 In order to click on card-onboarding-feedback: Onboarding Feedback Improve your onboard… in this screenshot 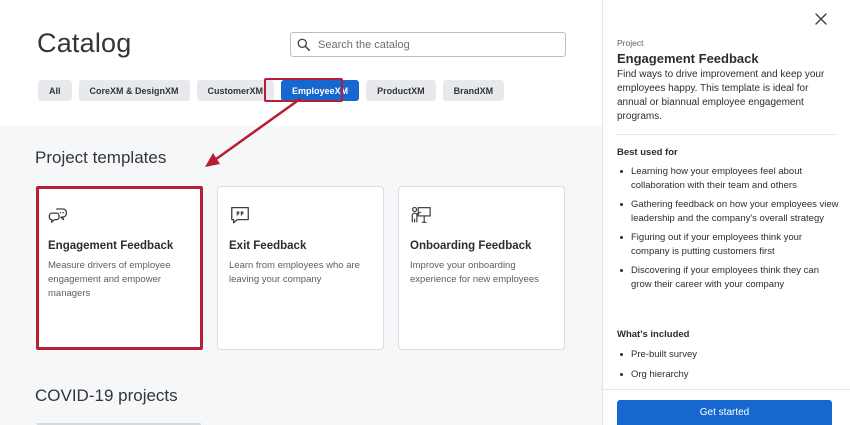, I will do `click(481, 268)`.